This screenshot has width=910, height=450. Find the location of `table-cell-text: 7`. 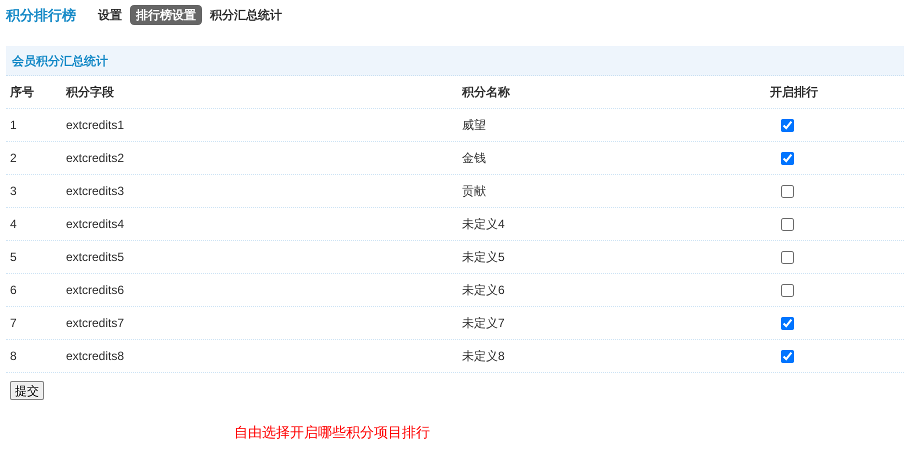

table-cell-text: 7 is located at coordinates (13, 323).